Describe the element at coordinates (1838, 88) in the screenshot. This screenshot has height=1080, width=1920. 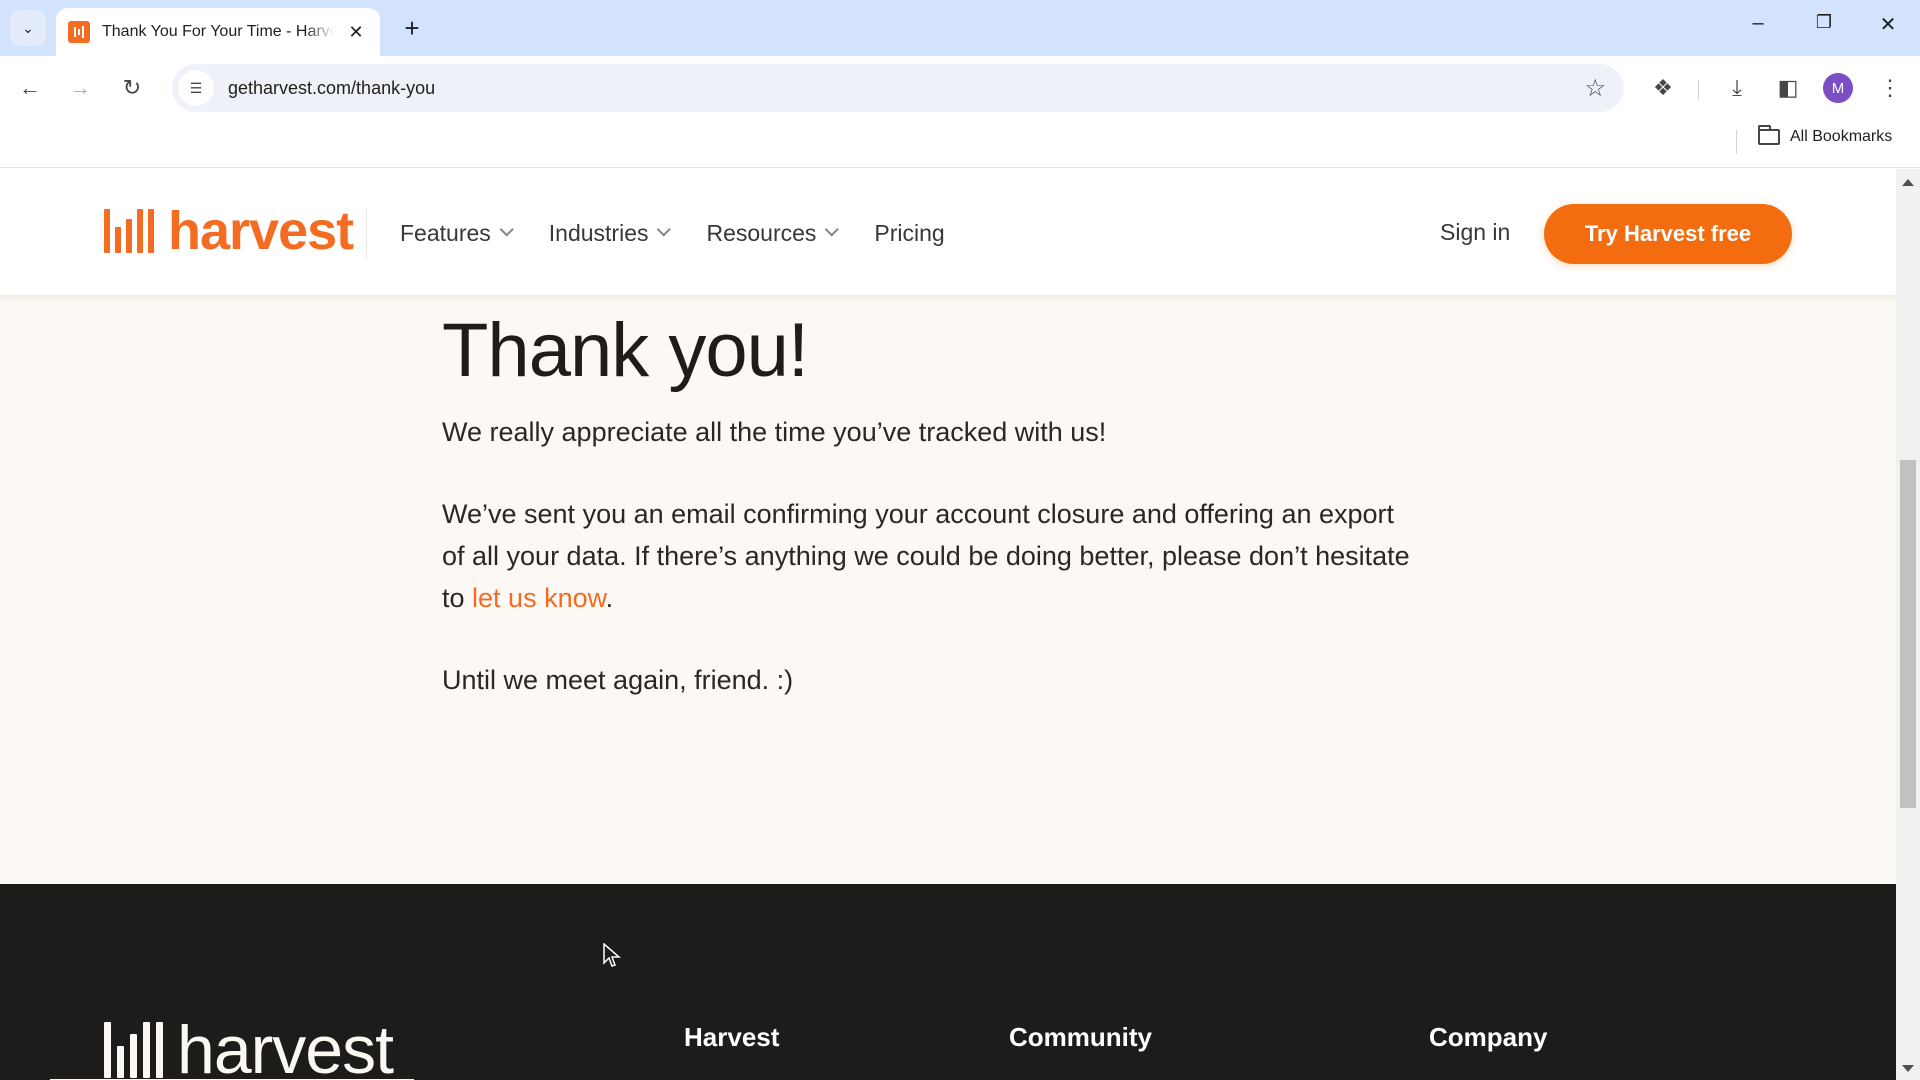
I see `profile-avatar: M` at that location.